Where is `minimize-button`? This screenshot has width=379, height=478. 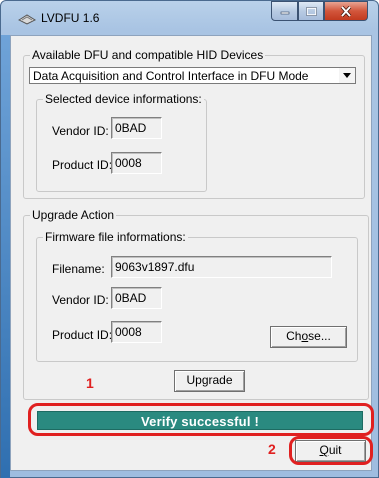
minimize-button is located at coordinates (284, 11).